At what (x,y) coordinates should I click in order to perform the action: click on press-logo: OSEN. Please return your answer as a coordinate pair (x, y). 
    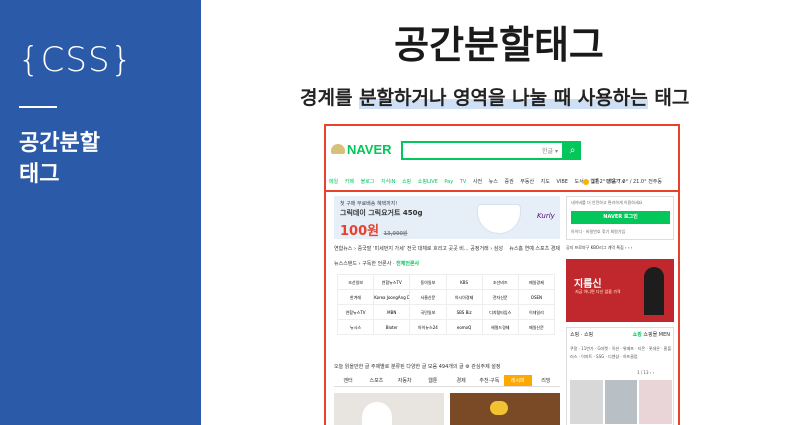
    Looking at the image, I should click on (536, 297).